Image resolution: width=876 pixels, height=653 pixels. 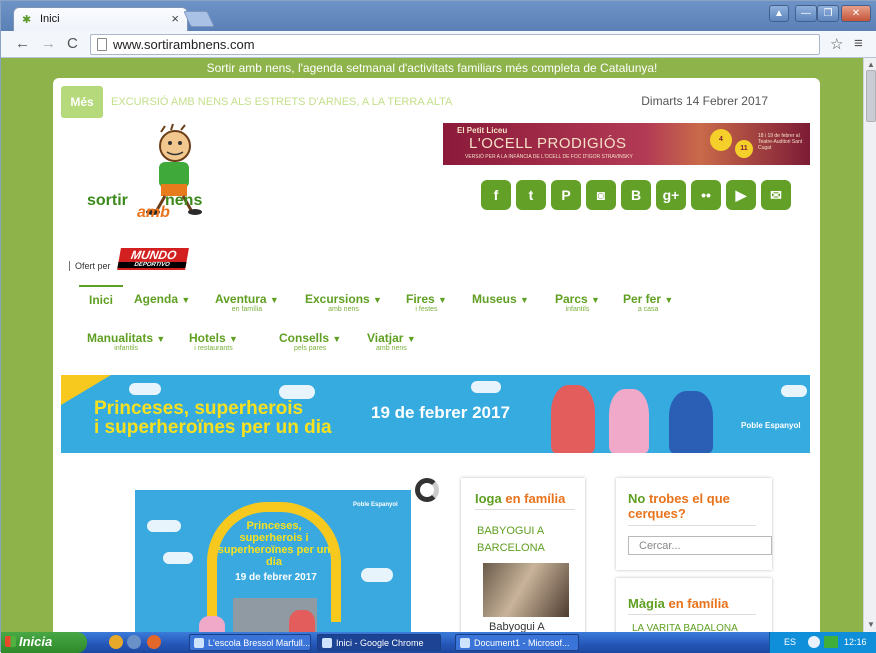 I want to click on nav-item-inici: Inici, so click(x=101, y=296).